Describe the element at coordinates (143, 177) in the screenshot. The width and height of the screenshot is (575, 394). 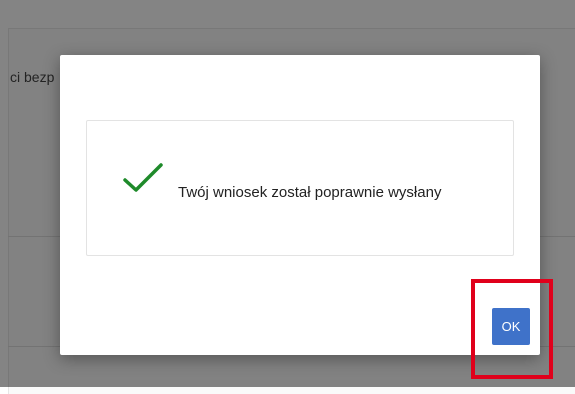
I see `checkmark-icon` at that location.